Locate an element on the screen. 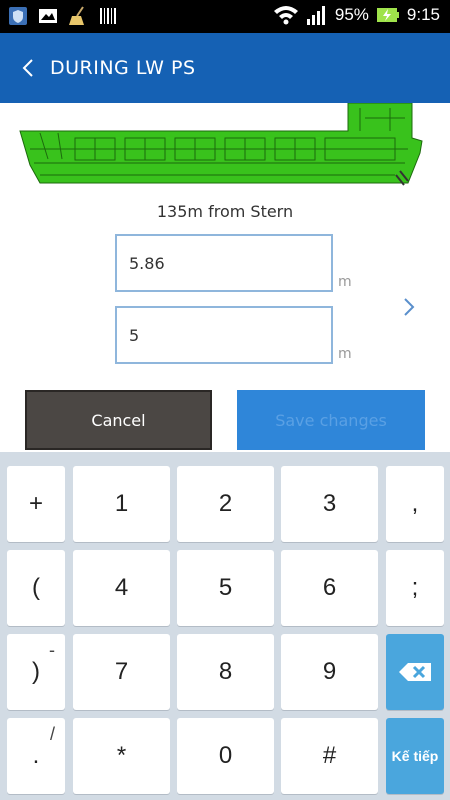 The height and width of the screenshot is (800, 450). key-4: 4 is located at coordinates (121, 588).